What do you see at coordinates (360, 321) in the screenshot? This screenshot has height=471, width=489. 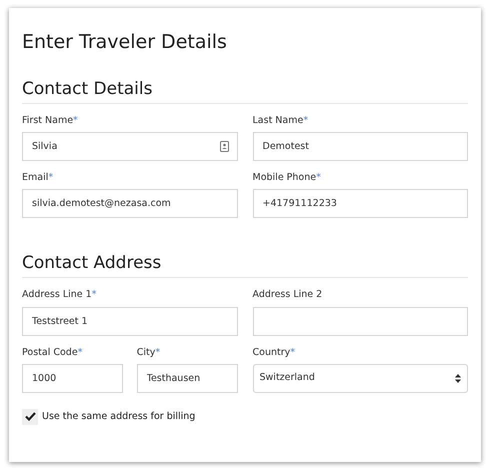 I see `input-field` at bounding box center [360, 321].